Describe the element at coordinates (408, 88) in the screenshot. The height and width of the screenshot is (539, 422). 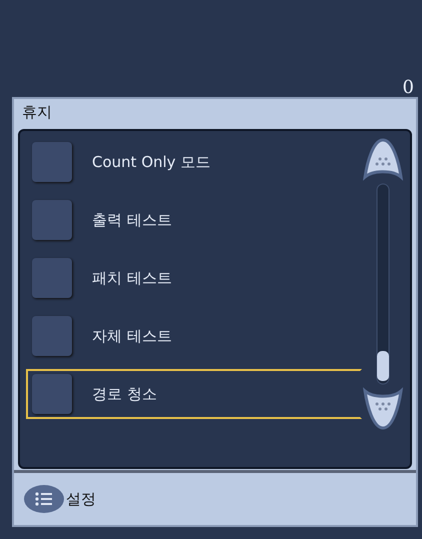
I see `counter-value: 0` at that location.